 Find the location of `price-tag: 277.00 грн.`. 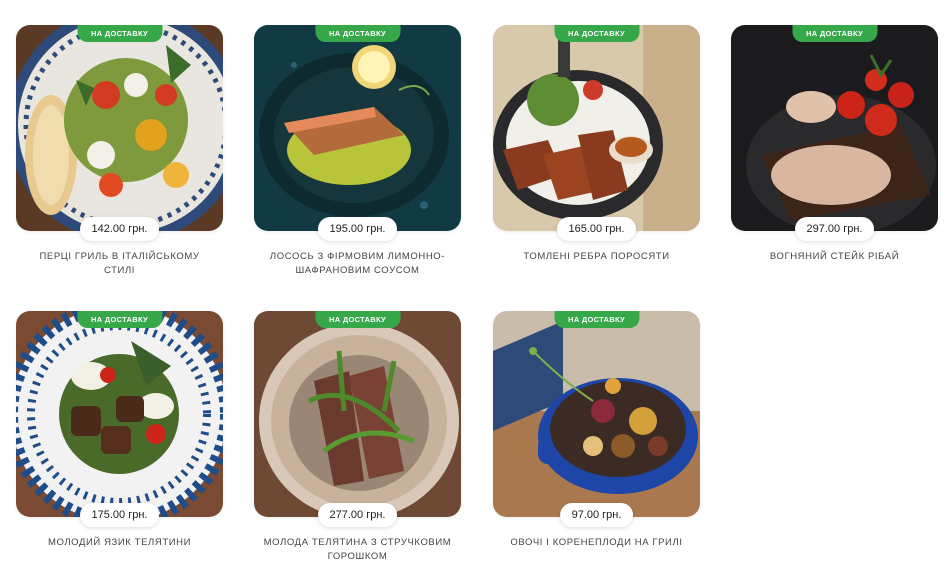

price-tag: 277.00 грн. is located at coordinates (357, 515).